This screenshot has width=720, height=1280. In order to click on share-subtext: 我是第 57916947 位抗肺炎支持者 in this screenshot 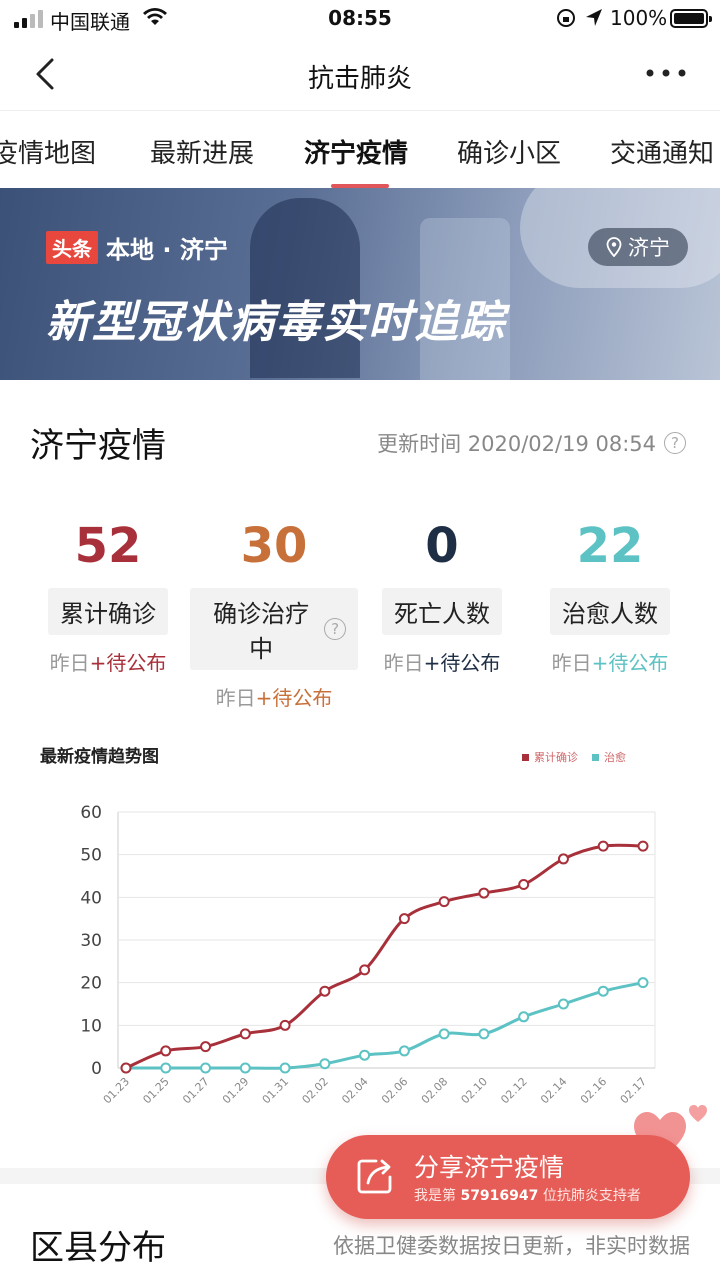, I will do `click(527, 1195)`.